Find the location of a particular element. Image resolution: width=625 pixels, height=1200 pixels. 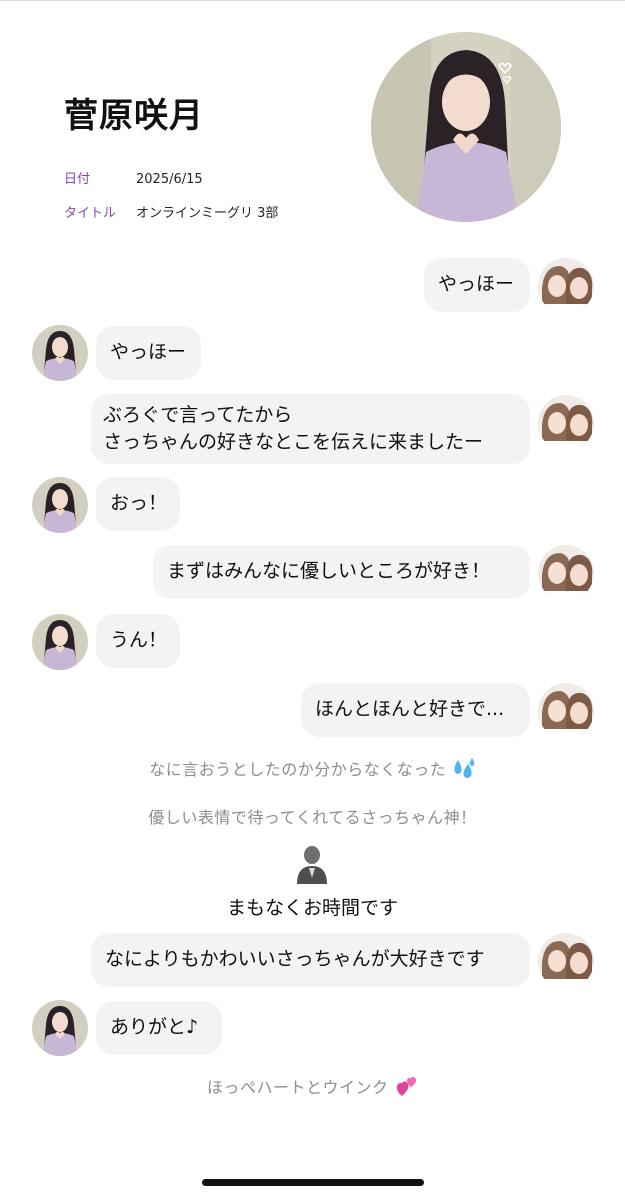

narration-line: なに言おうとしたのか分からなくなった is located at coordinates (312, 770).